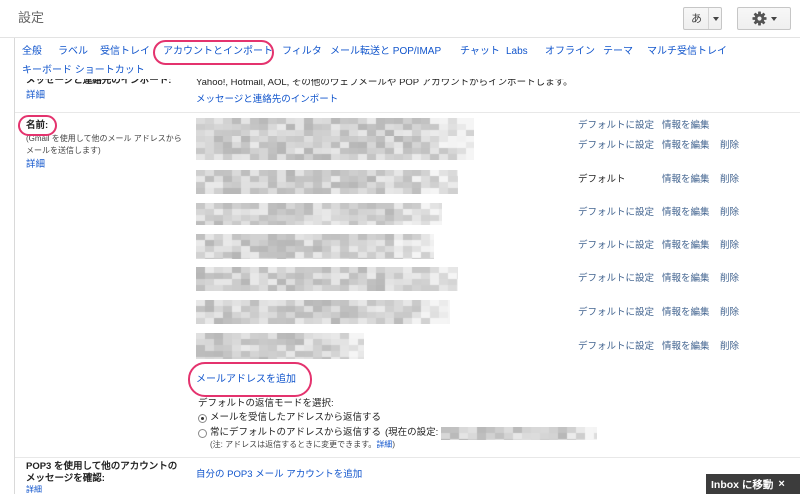  I want to click on tab-themes: テーマ, so click(618, 52).